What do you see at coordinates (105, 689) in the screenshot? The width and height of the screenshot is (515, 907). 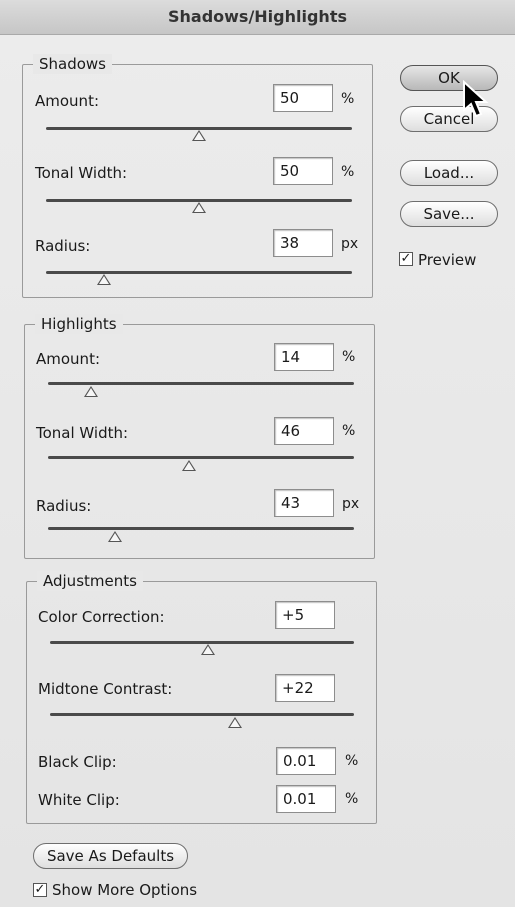 I see `midtone-contrast-label: Midtone Contrast:` at bounding box center [105, 689].